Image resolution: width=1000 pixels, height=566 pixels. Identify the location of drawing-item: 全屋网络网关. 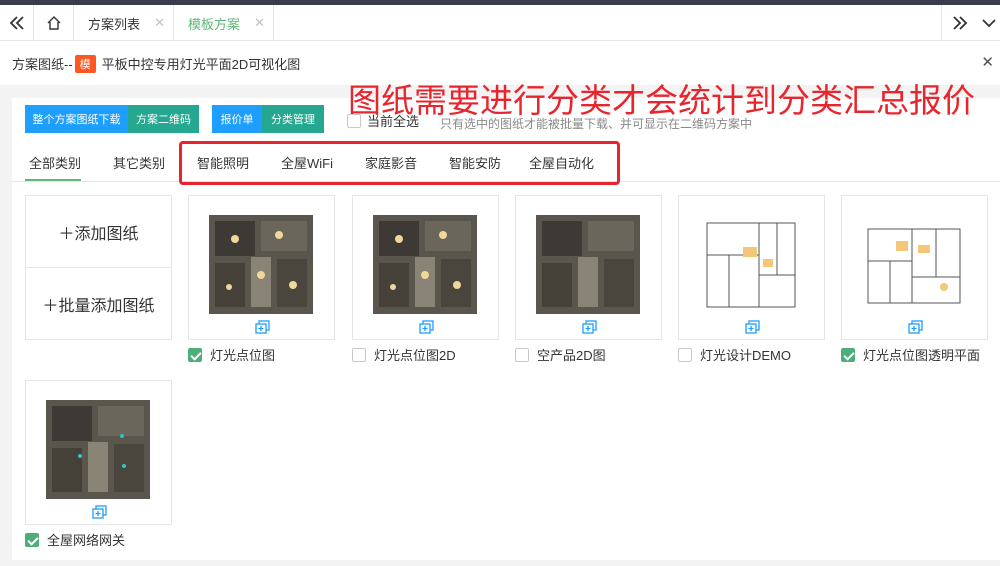
(75, 539).